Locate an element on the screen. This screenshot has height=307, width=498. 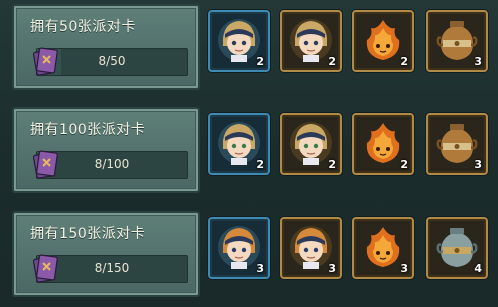
achievement-panel: 拥有100张派对卡 8/100 is located at coordinates (106, 150).